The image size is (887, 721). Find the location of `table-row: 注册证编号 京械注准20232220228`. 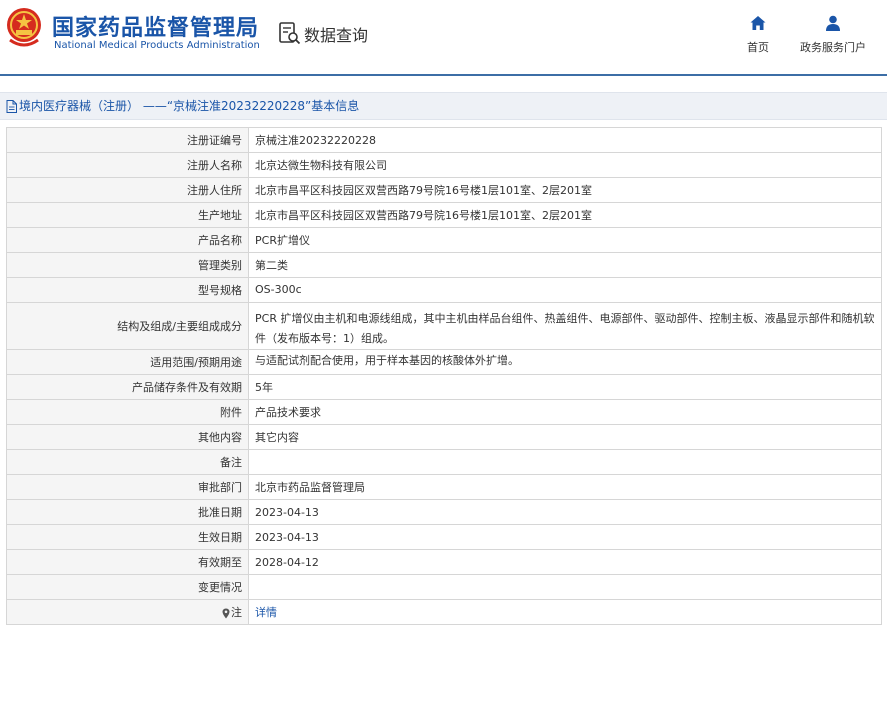

table-row: 注册证编号 京械注准20232220228 is located at coordinates (444, 140).